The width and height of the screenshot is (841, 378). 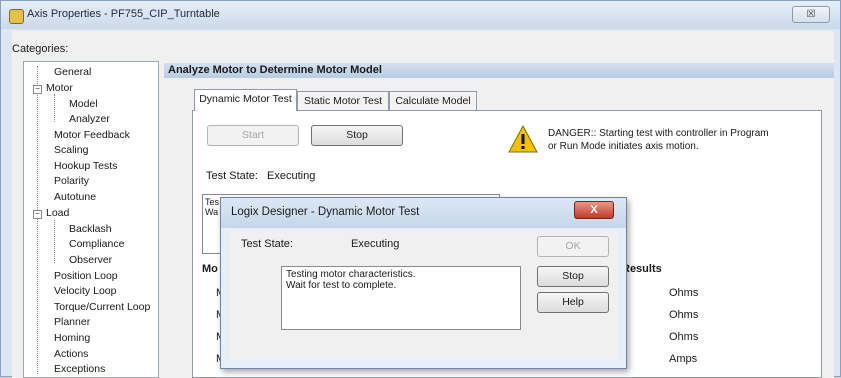 I want to click on window-title: Axis Properties - PF755_CIP_Turntable, so click(x=123, y=14).